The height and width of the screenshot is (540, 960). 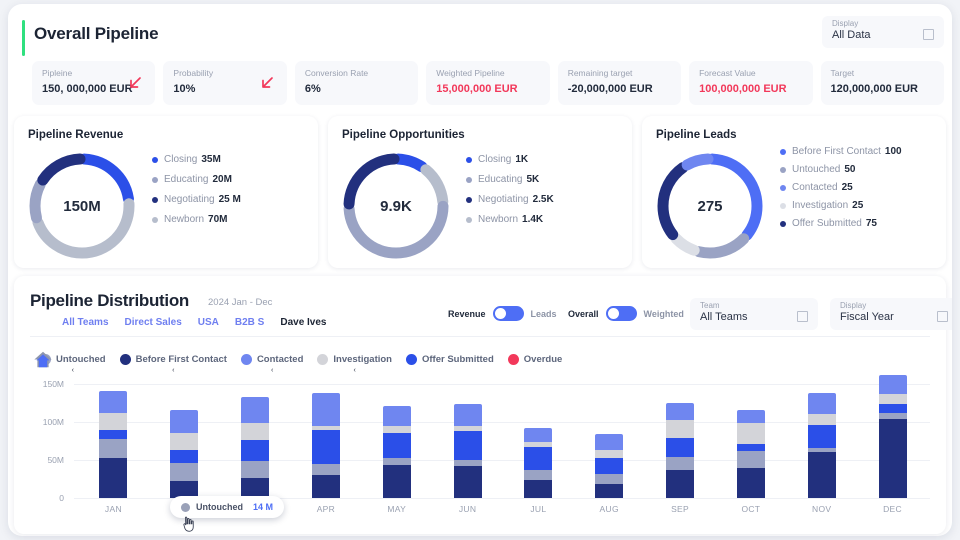 I want to click on bar-column: MAY, so click(x=396, y=445).